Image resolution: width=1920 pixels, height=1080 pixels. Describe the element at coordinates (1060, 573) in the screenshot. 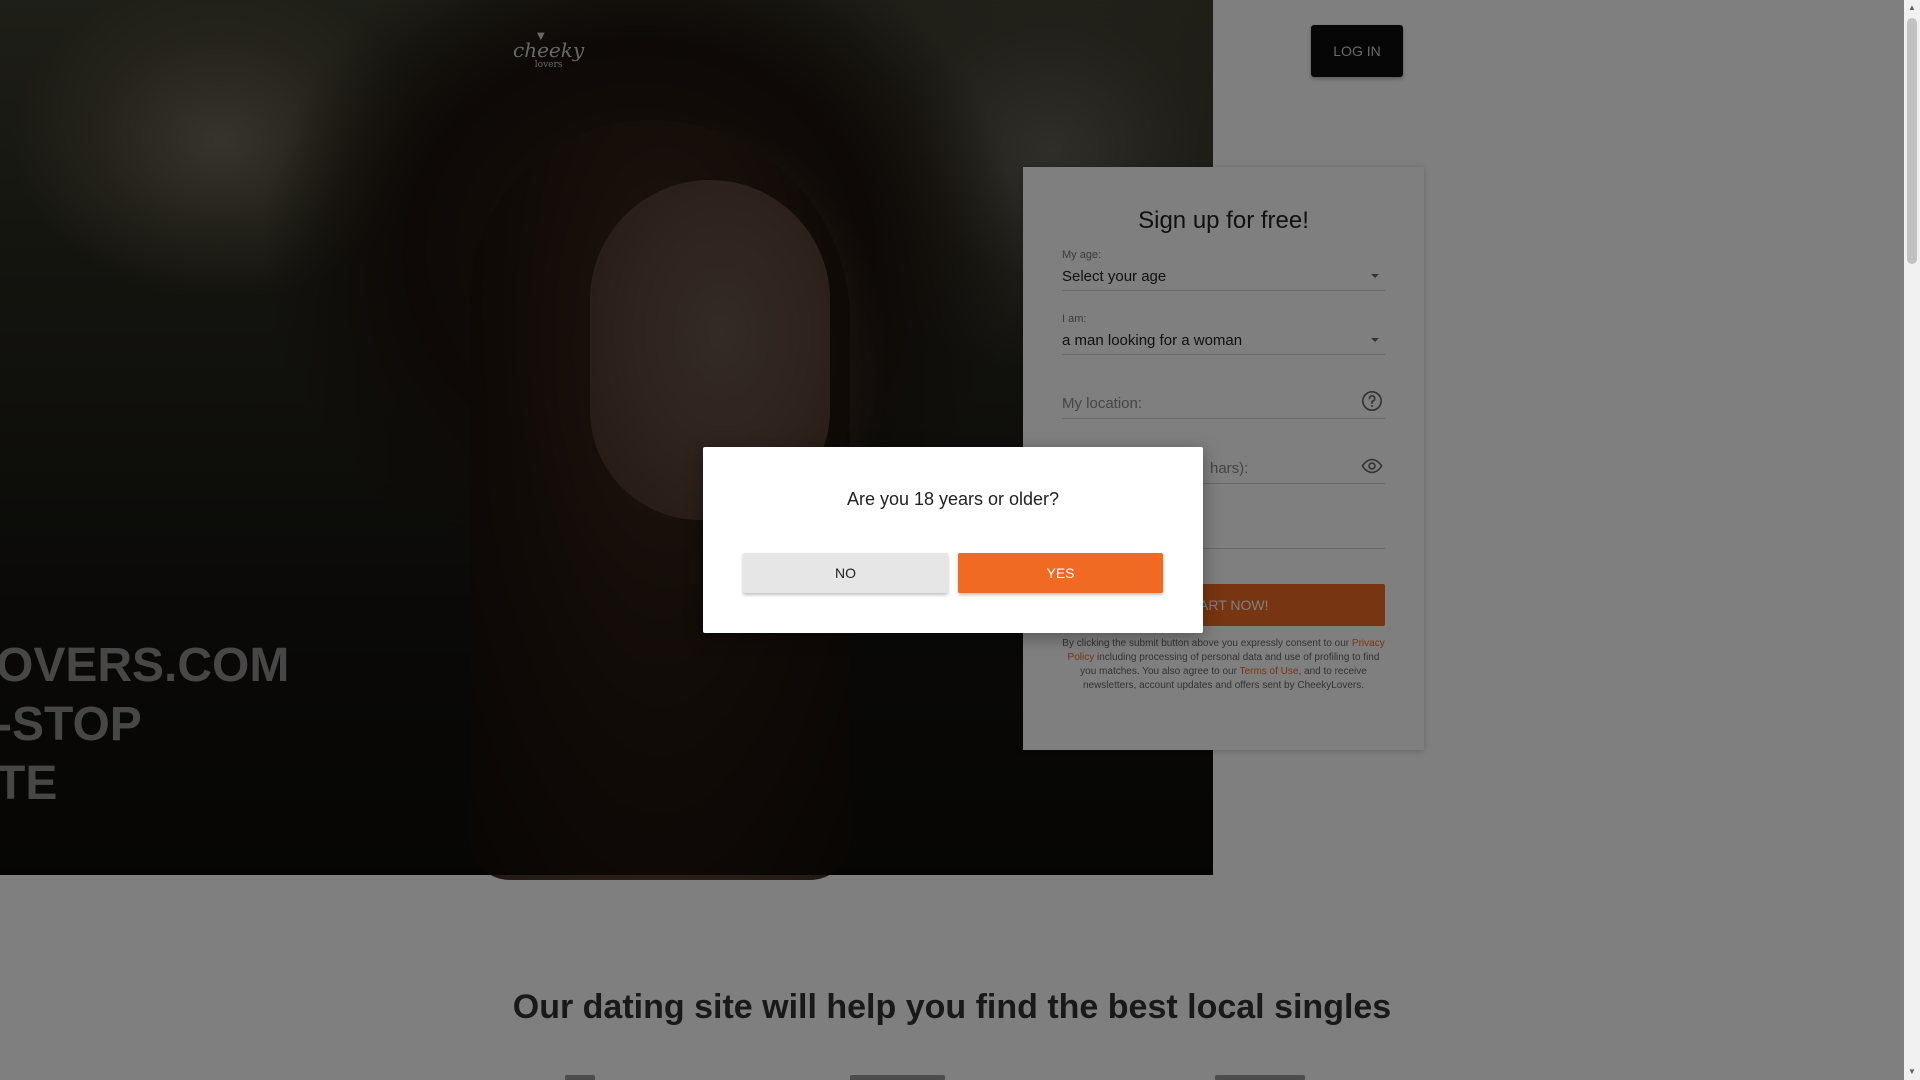

I see `yes-button: YES` at that location.